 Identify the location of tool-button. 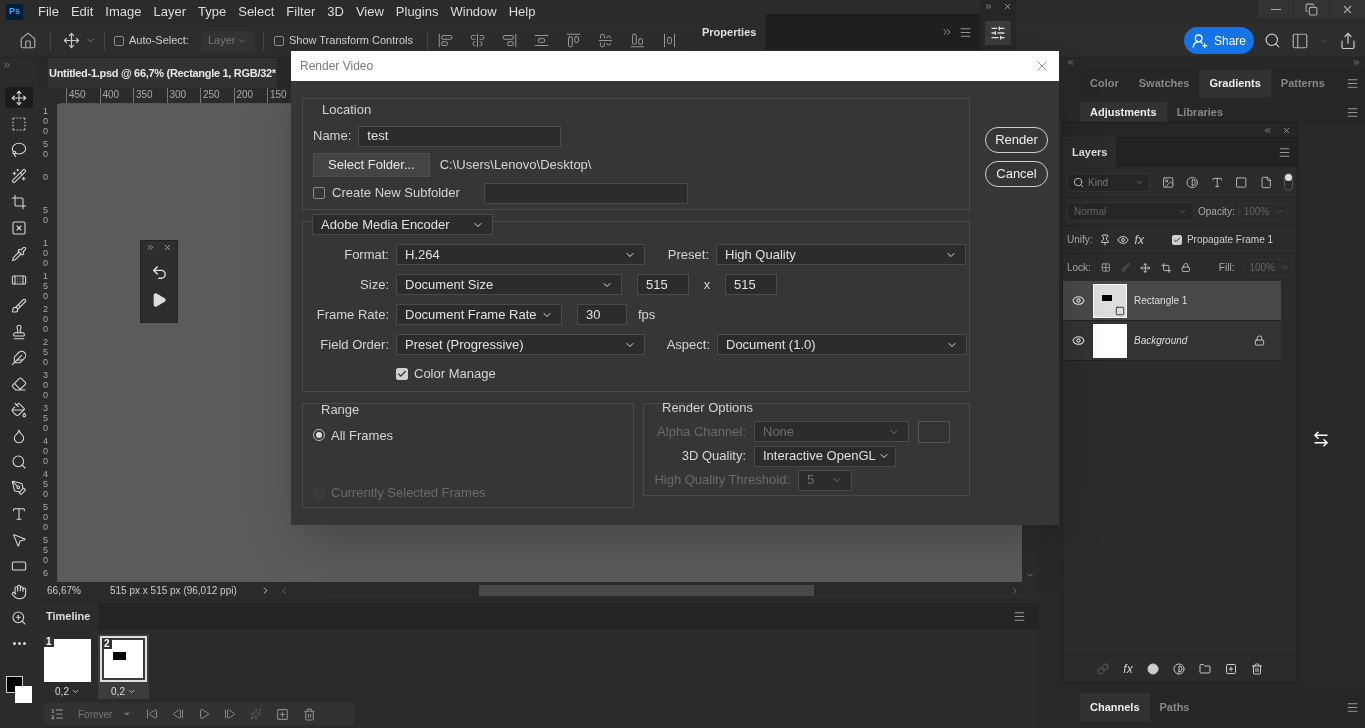
(19, 97).